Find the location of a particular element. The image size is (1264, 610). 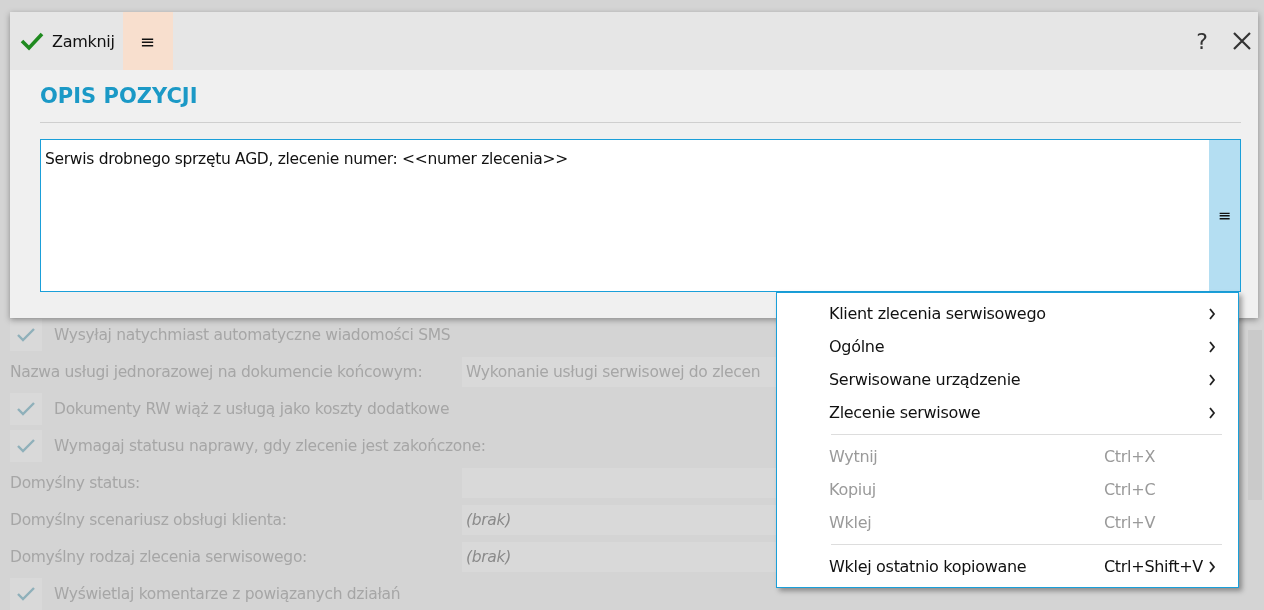

close-icon is located at coordinates (1242, 41).